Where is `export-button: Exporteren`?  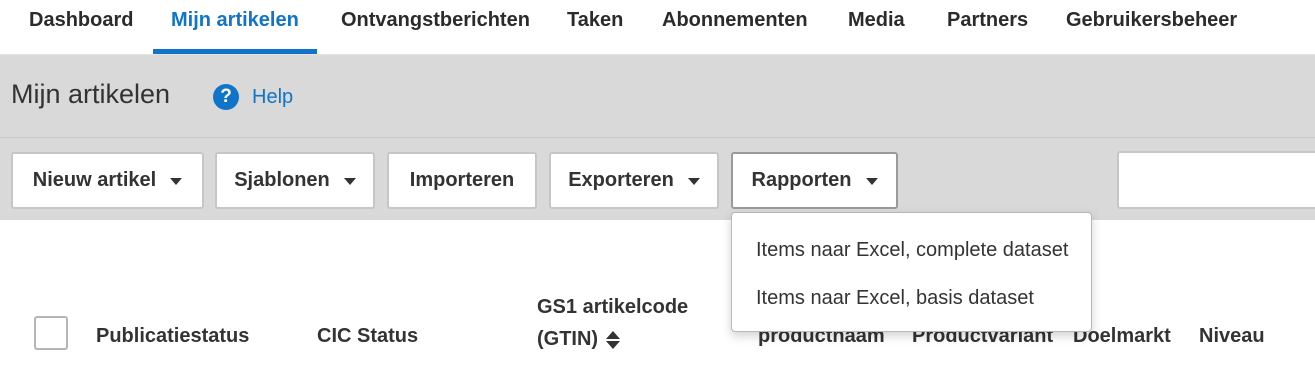
export-button: Exporteren is located at coordinates (634, 180).